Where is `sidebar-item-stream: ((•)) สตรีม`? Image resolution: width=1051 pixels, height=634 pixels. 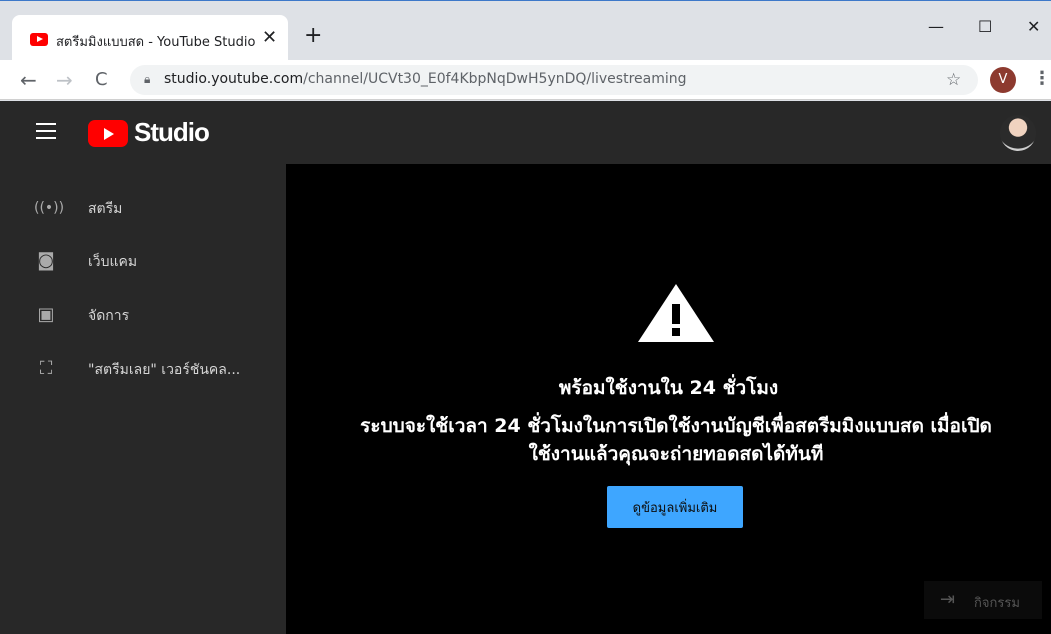
sidebar-item-stream: ((•)) สตรีม is located at coordinates (143, 208).